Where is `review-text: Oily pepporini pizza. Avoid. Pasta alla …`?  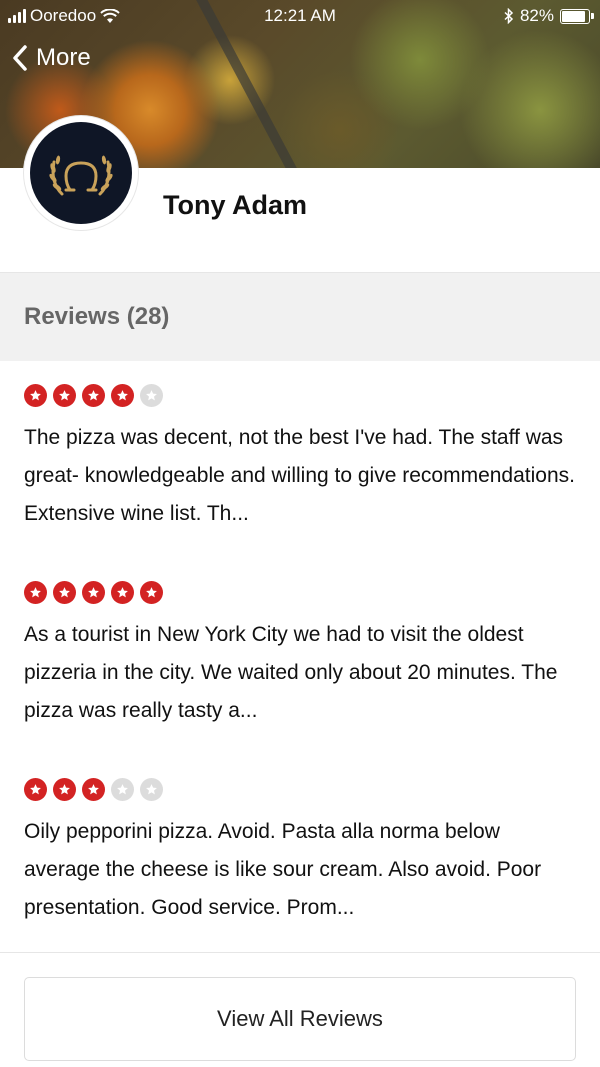
review-text: Oily pepporini pizza. Avoid. Pasta alla … is located at coordinates (283, 869).